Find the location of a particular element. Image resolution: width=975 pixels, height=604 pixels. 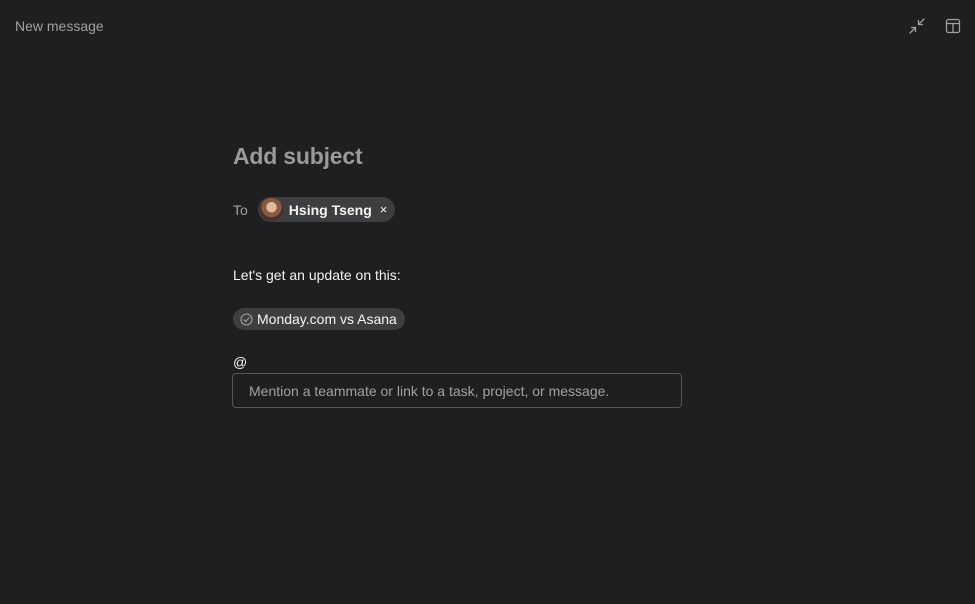

check-circle-icon is located at coordinates (246, 319).